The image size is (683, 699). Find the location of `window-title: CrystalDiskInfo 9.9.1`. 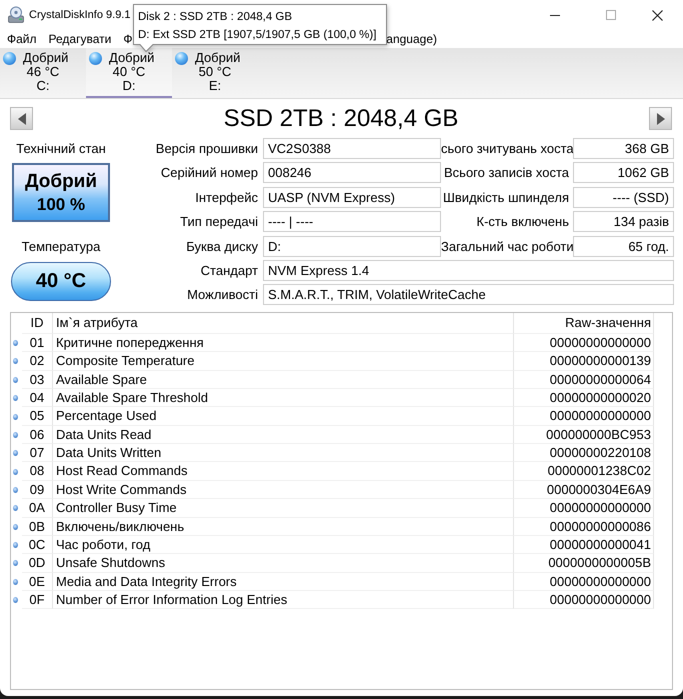

window-title: CrystalDiskInfo 9.9.1 is located at coordinates (79, 15).